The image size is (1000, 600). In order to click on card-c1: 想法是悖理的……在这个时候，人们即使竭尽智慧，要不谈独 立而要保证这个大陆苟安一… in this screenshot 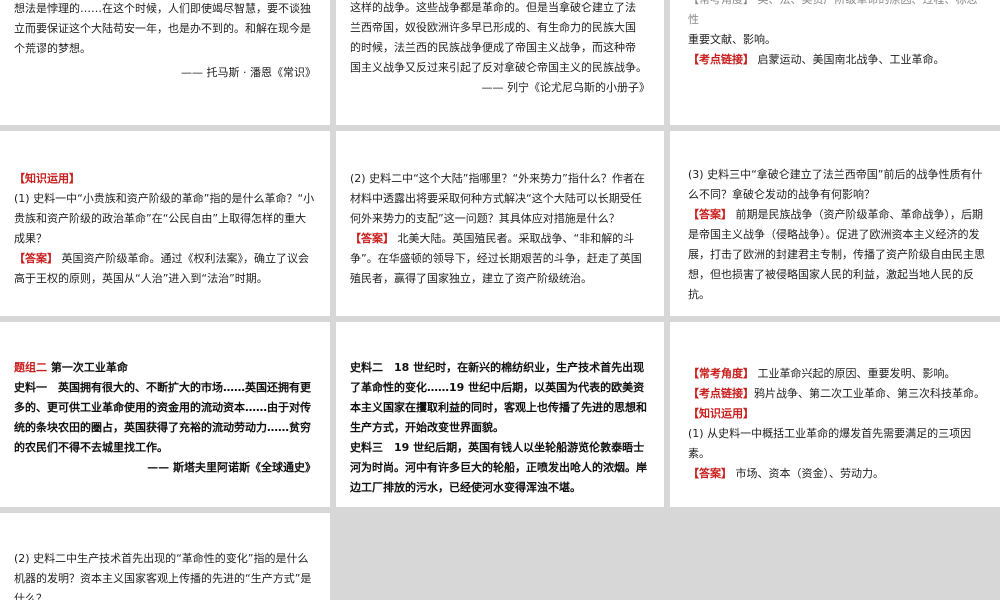, I will do `click(165, 62)`.